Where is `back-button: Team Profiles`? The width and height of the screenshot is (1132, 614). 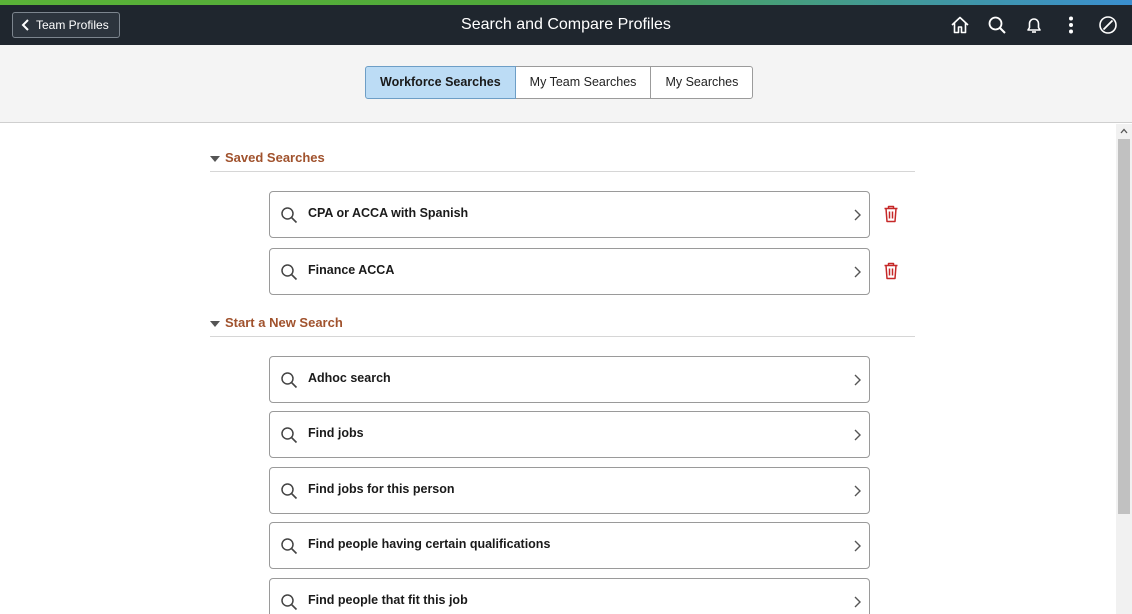
back-button: Team Profiles is located at coordinates (66, 25).